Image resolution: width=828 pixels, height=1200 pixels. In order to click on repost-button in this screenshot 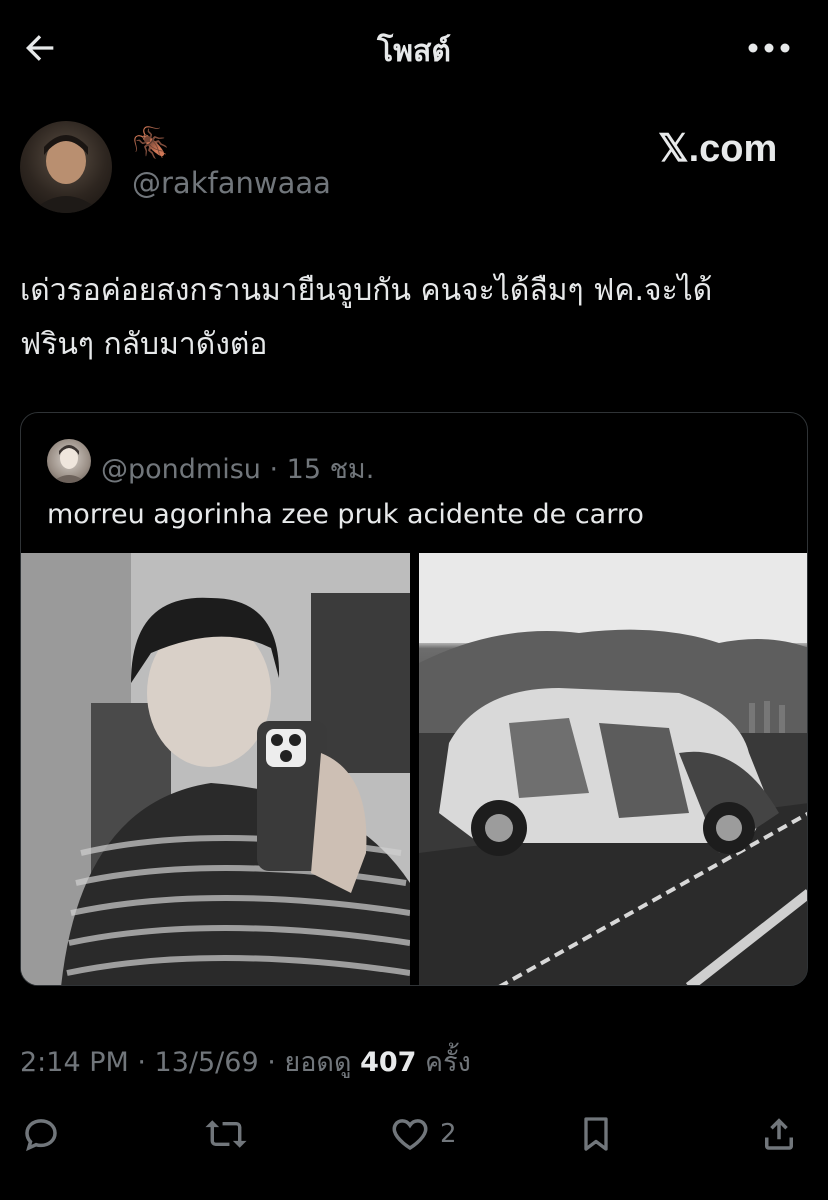, I will do `click(226, 1134)`.